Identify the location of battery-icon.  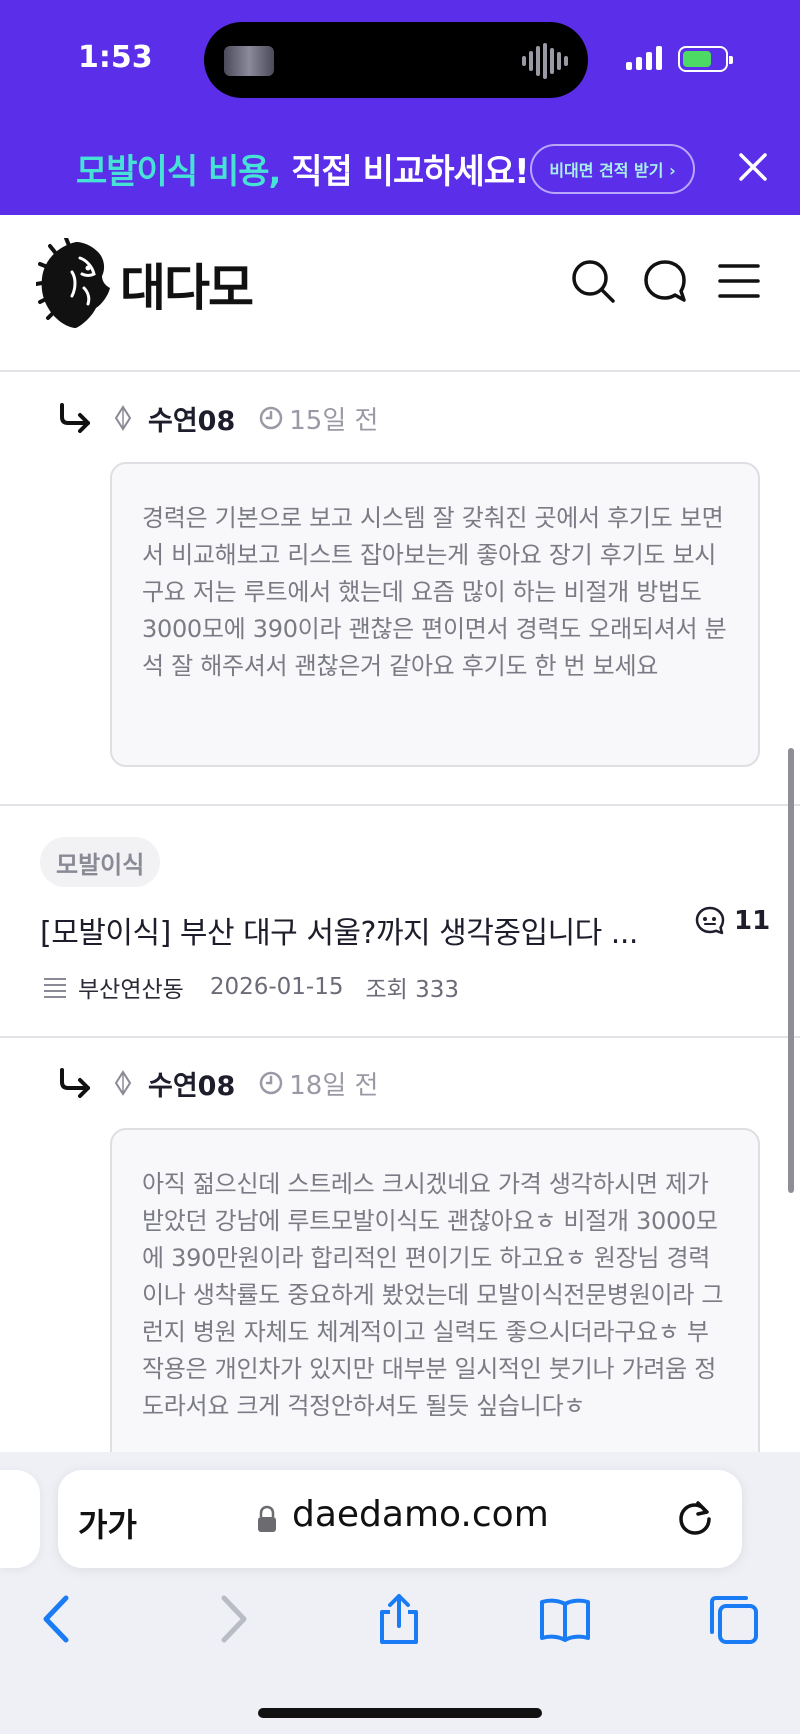
(705, 59).